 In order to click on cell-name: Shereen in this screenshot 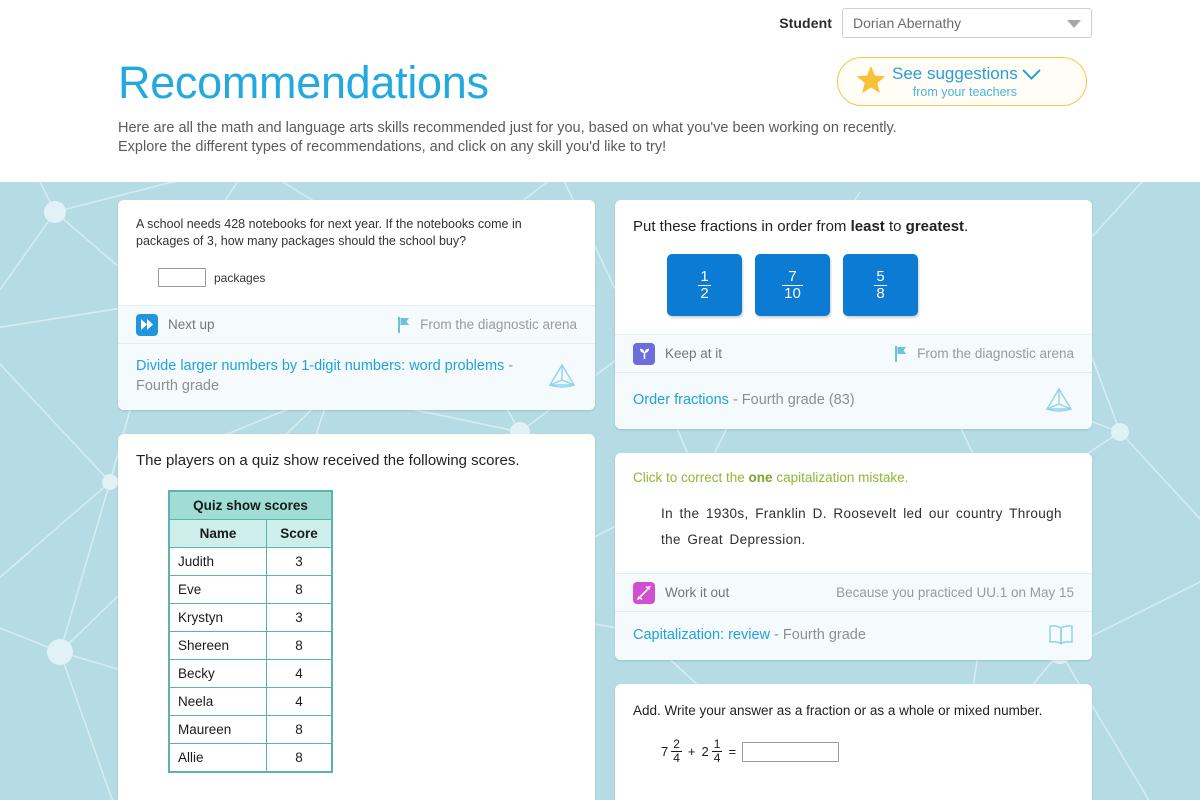, I will do `click(217, 645)`.